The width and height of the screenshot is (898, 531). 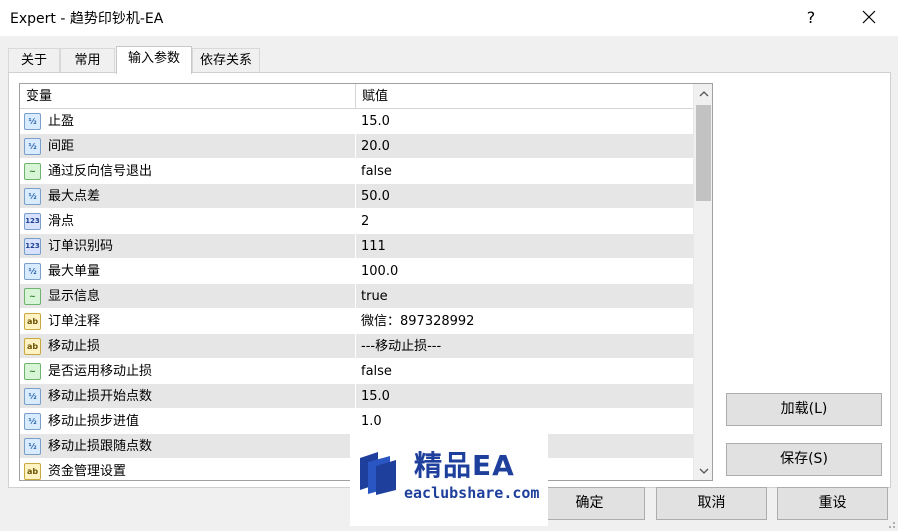 I want to click on parameter-name: 是否运用移动止损, so click(x=100, y=371).